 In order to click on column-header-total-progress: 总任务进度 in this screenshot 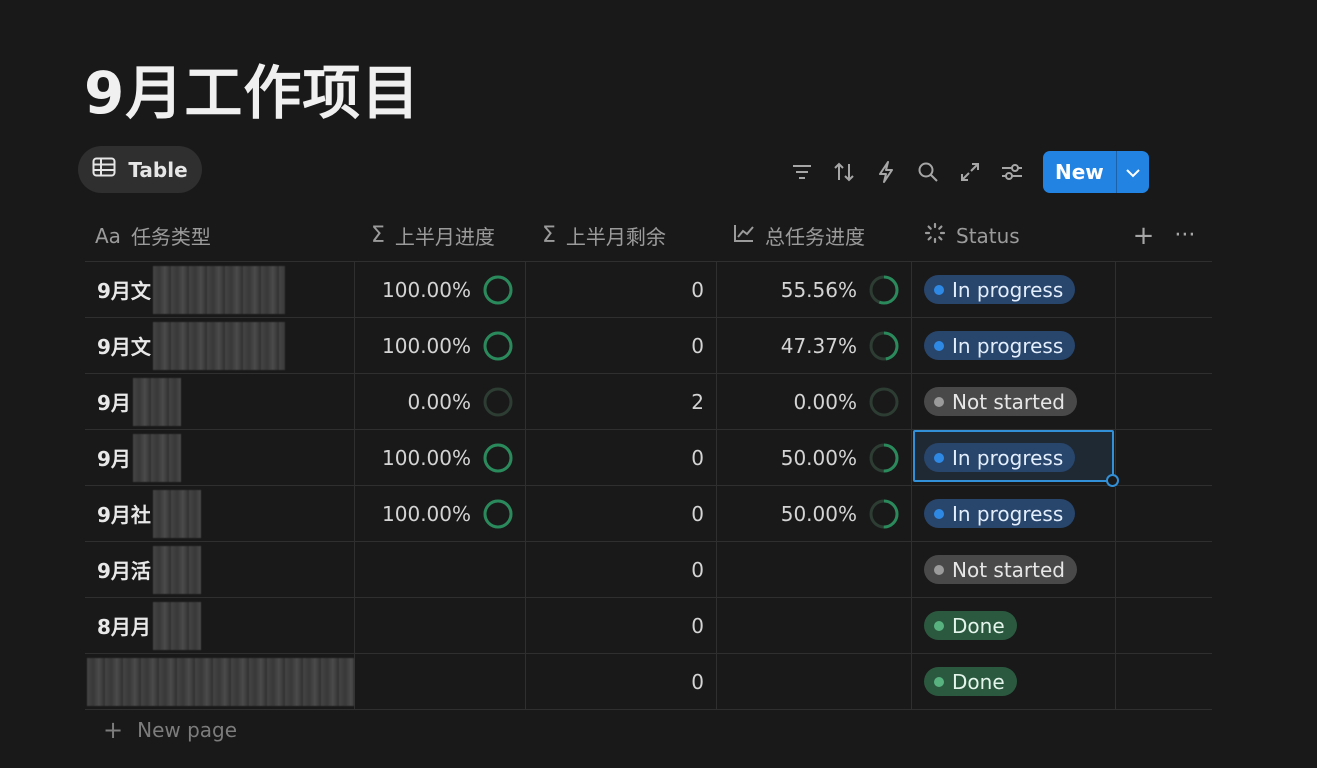, I will do `click(814, 235)`.